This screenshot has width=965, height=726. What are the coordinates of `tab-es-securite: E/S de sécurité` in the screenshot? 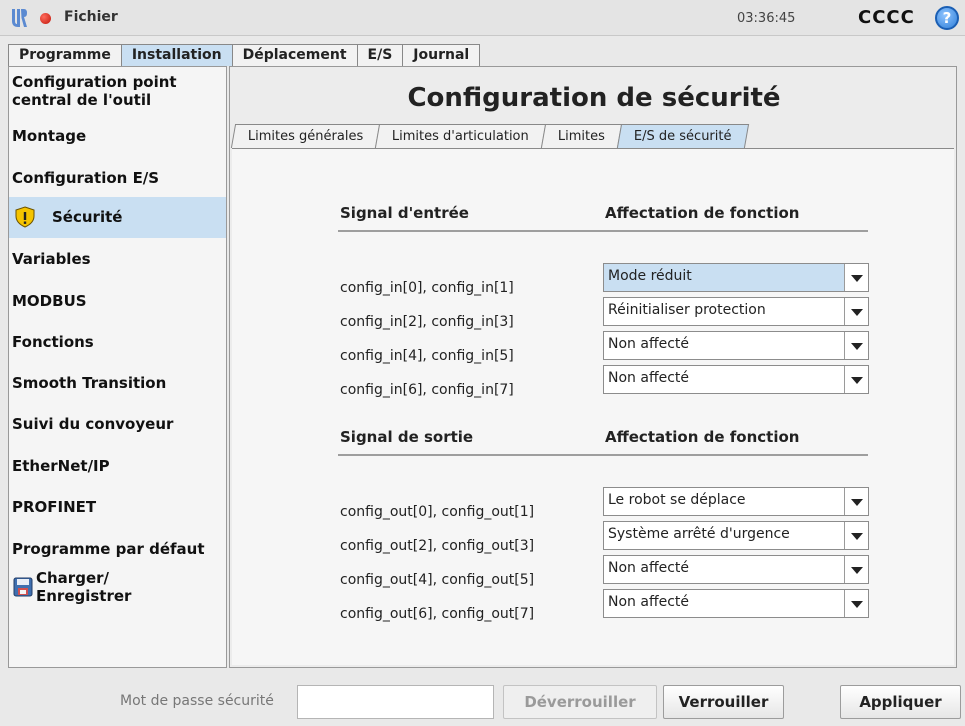 It's located at (683, 136).